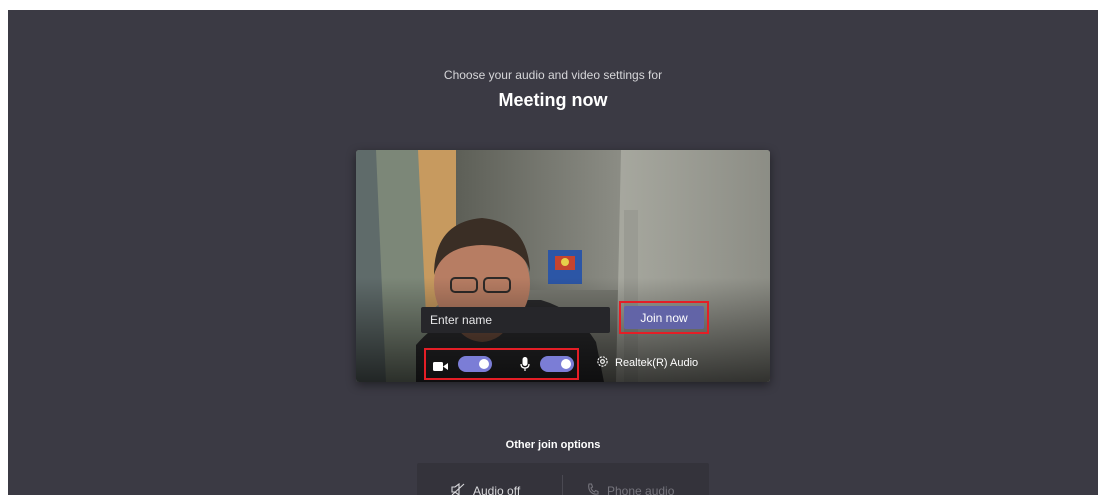 This screenshot has width=1105, height=495. I want to click on audio-off-icon, so click(458, 488).